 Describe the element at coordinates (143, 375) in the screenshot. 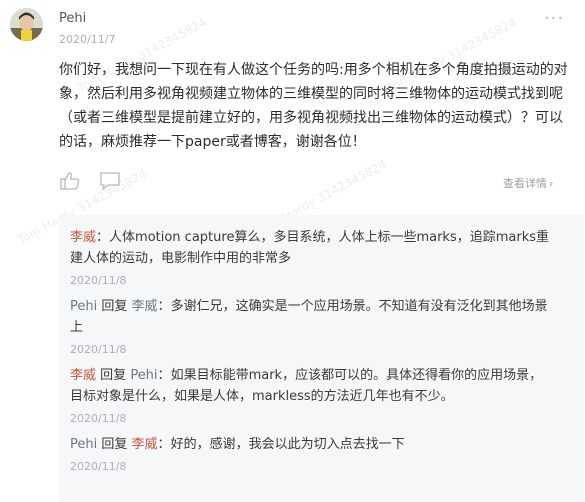

I see `reply-target: Pehi` at that location.